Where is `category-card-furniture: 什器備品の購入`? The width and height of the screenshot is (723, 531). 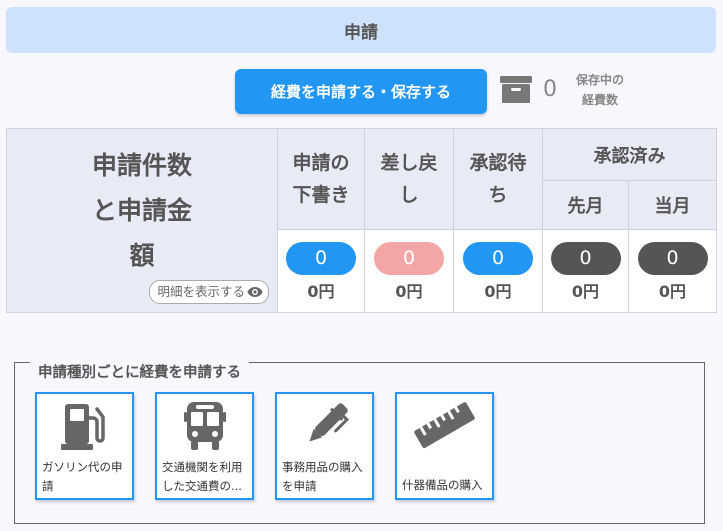 category-card-furniture: 什器備品の購入 is located at coordinates (444, 446).